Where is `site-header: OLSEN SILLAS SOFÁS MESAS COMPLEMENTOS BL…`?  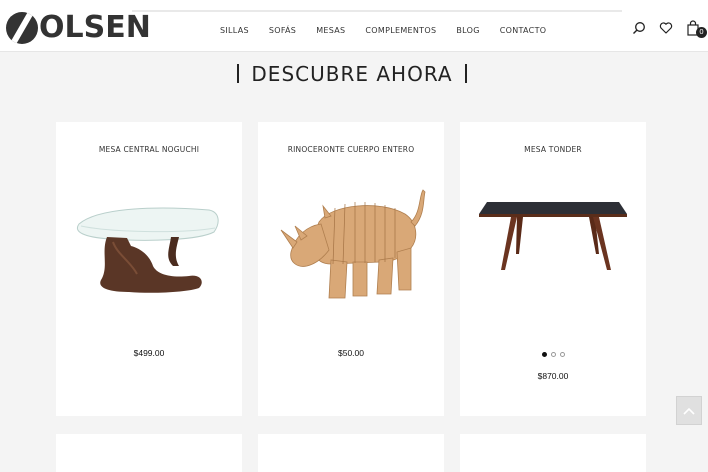
site-header: OLSEN SILLAS SOFÁS MESAS COMPLEMENTOS BL… is located at coordinates (354, 26).